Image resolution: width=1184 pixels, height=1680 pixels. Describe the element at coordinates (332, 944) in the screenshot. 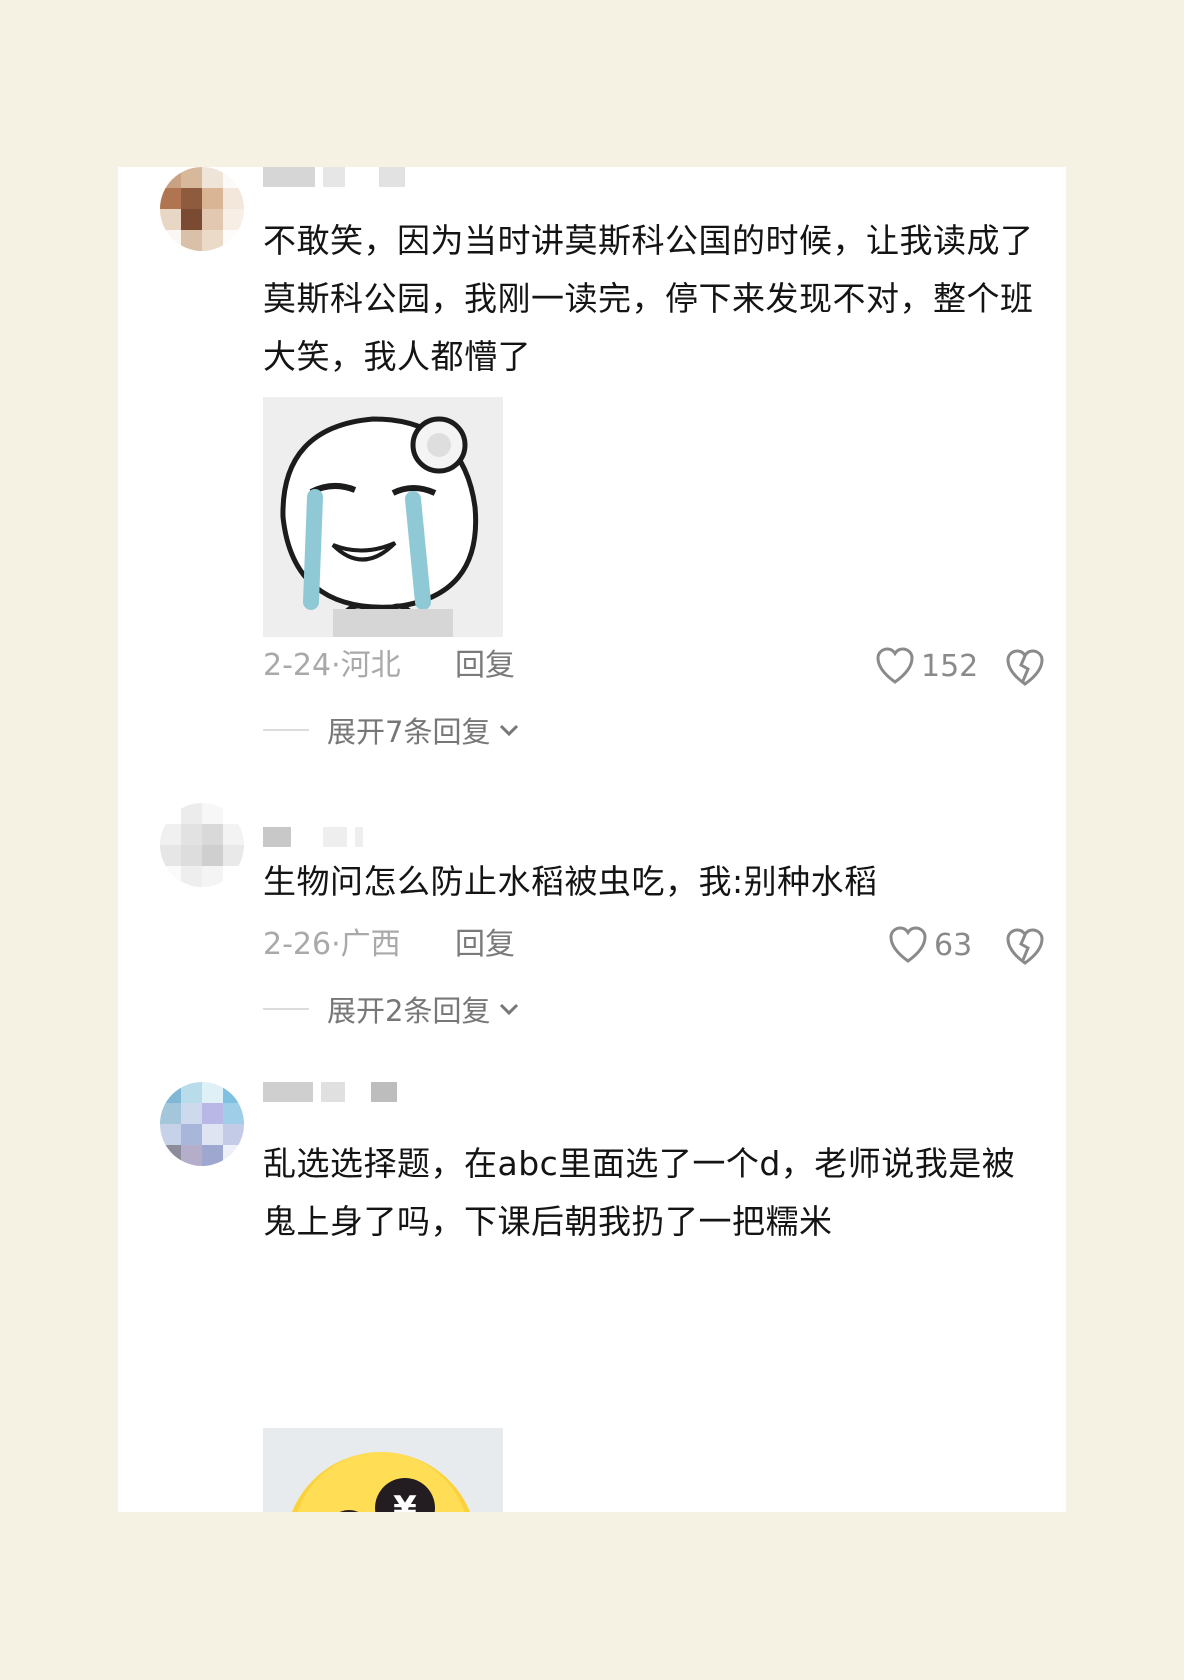

I see `comment-date-location: 2-26·广西` at that location.